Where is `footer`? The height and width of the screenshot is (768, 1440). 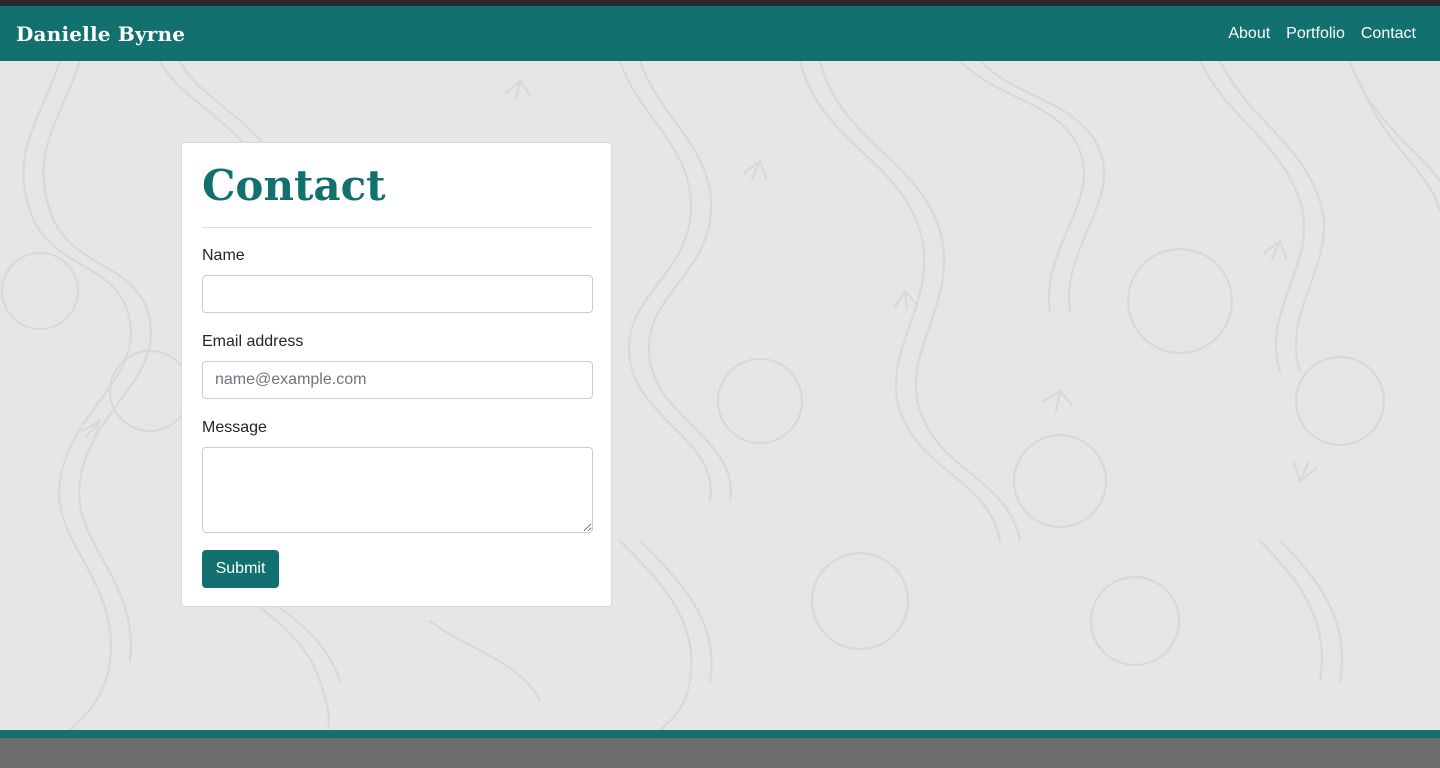
footer is located at coordinates (720, 753).